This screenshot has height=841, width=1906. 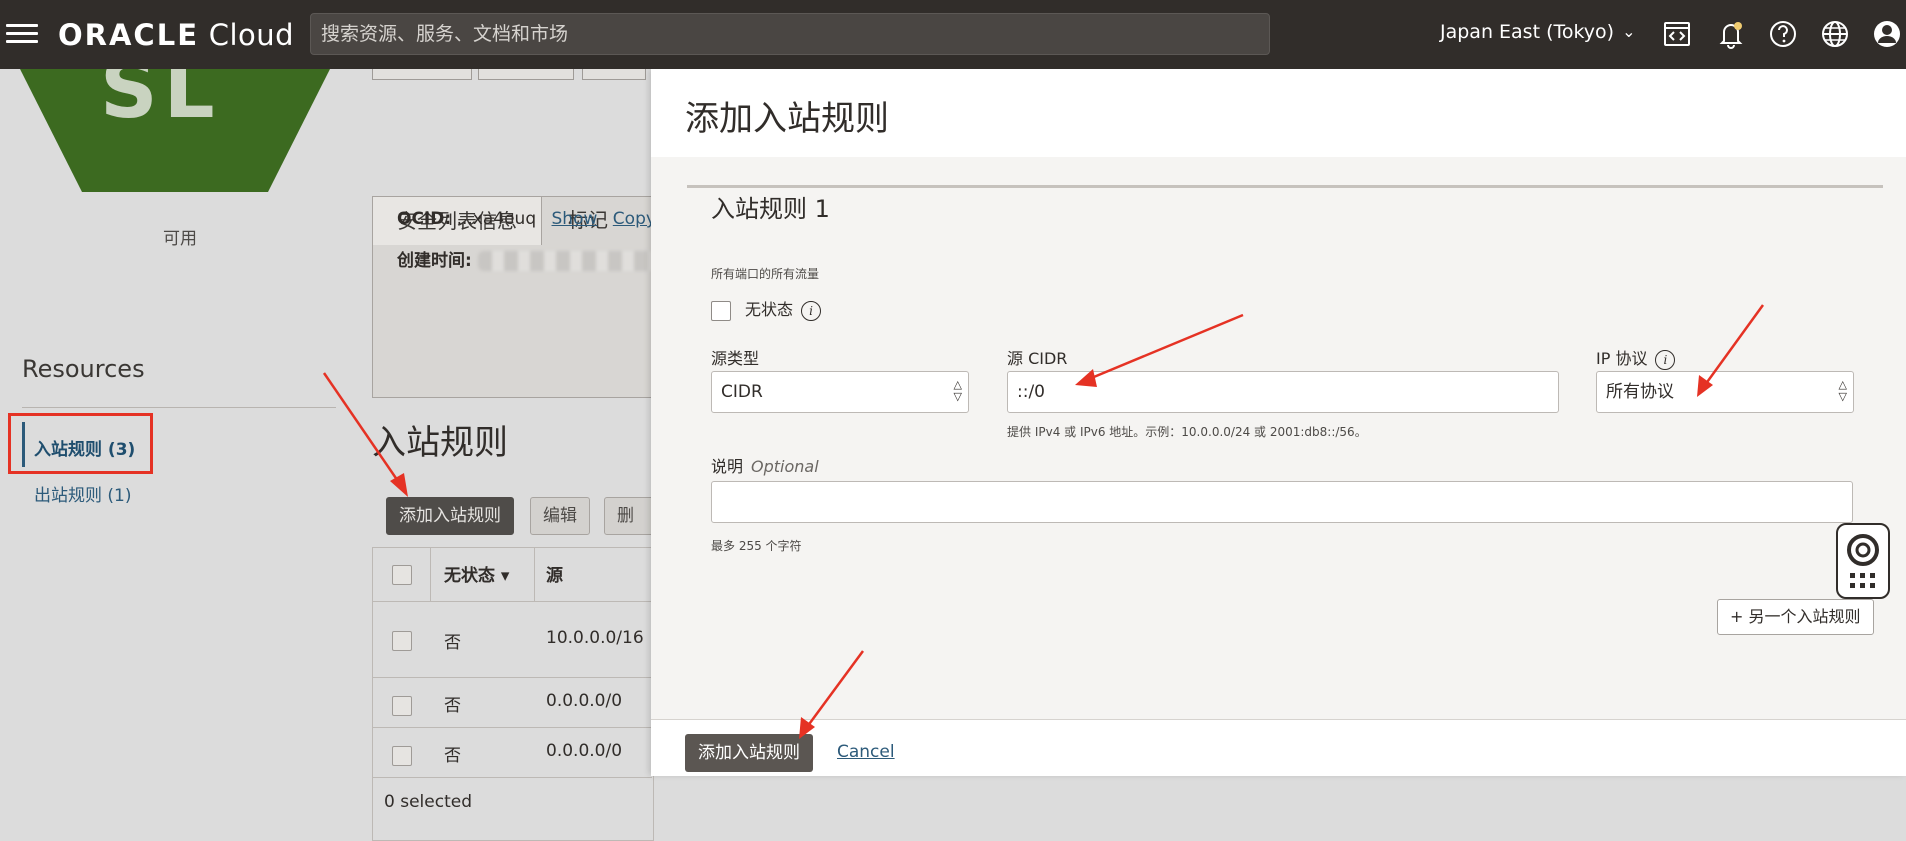 What do you see at coordinates (765, 274) in the screenshot?
I see `all-traffic-note: 所有端口的所有流量` at bounding box center [765, 274].